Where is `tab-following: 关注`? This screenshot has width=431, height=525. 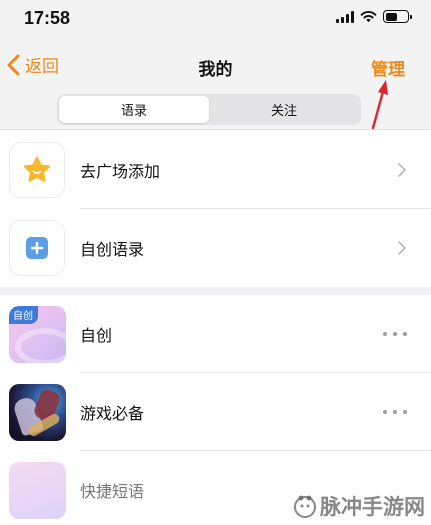 tab-following: 关注 is located at coordinates (284, 109).